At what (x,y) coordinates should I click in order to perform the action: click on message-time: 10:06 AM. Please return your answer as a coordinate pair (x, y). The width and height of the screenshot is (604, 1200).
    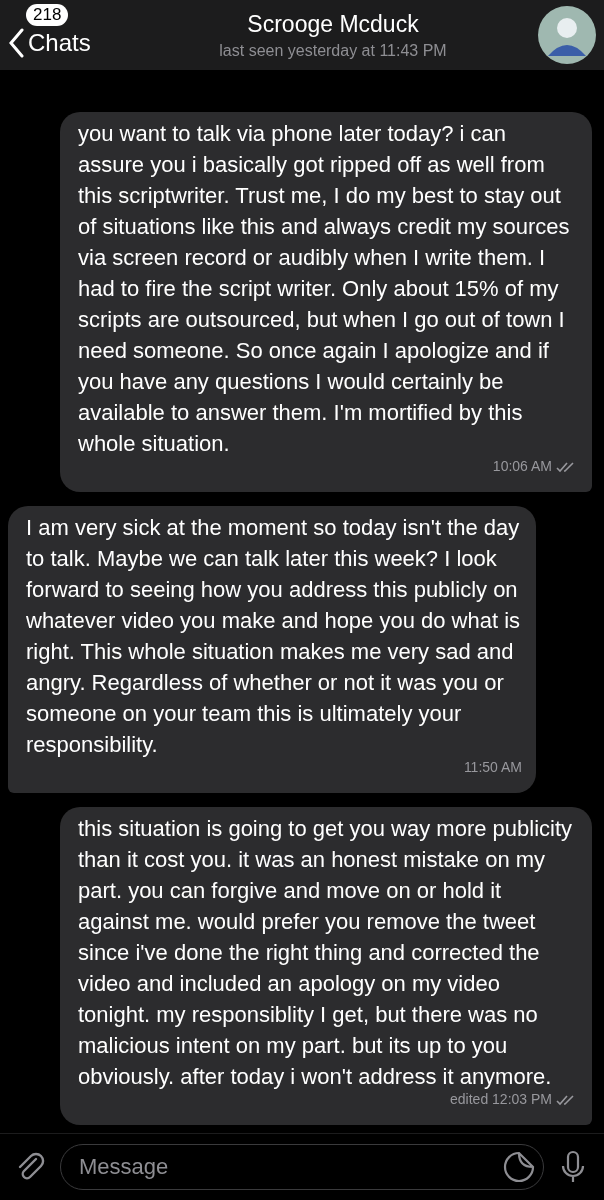
    Looking at the image, I should click on (522, 466).